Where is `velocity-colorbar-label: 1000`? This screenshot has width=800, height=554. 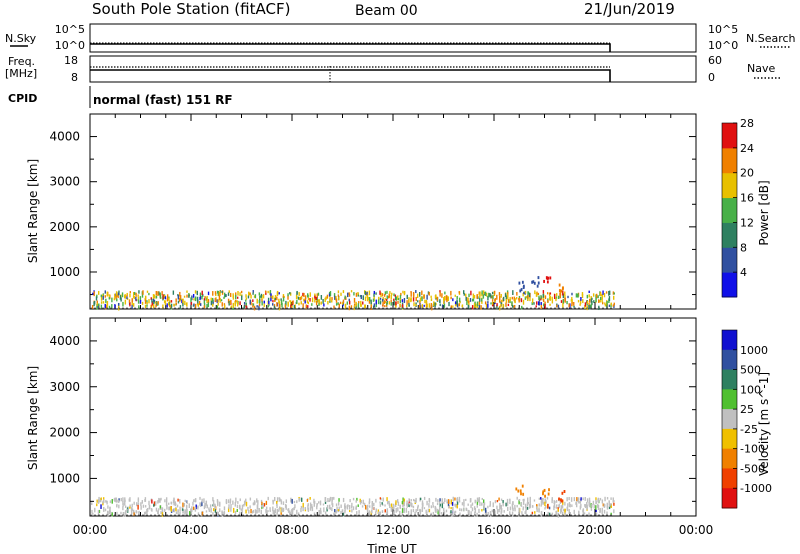
velocity-colorbar-label: 1000 is located at coordinates (754, 350).